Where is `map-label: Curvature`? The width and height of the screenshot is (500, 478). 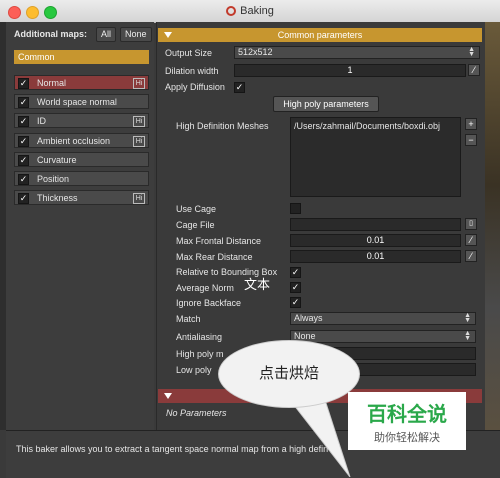
map-label: Curvature is located at coordinates (57, 160).